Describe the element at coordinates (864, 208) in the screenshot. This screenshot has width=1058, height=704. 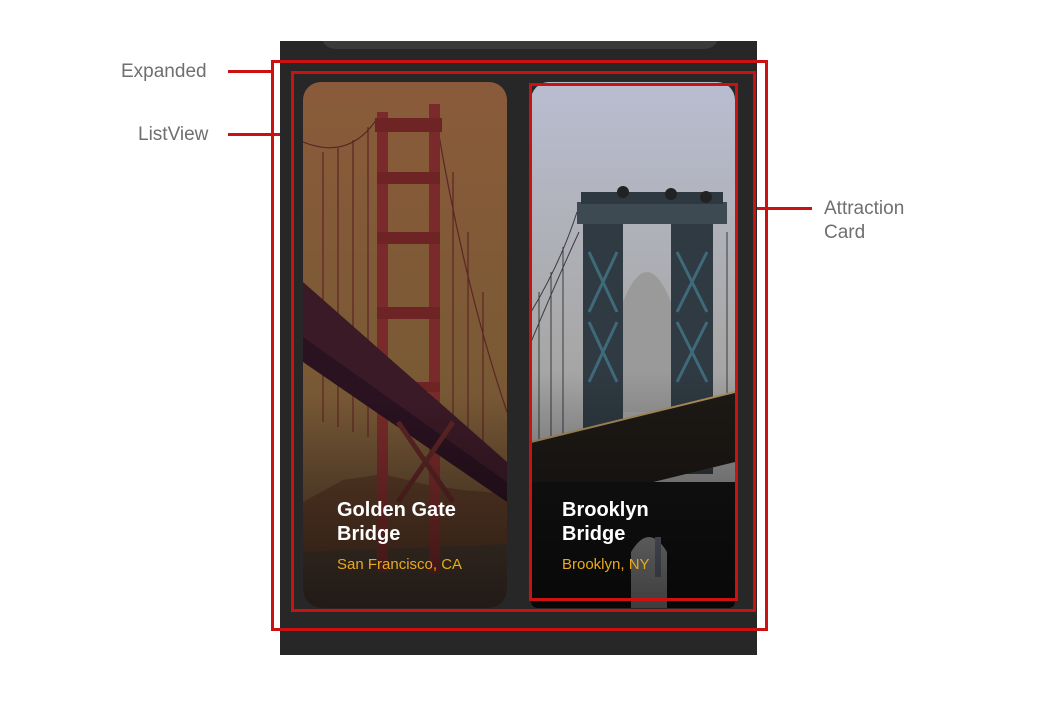
I see `attraction-card-callout-line1: Attraction` at that location.